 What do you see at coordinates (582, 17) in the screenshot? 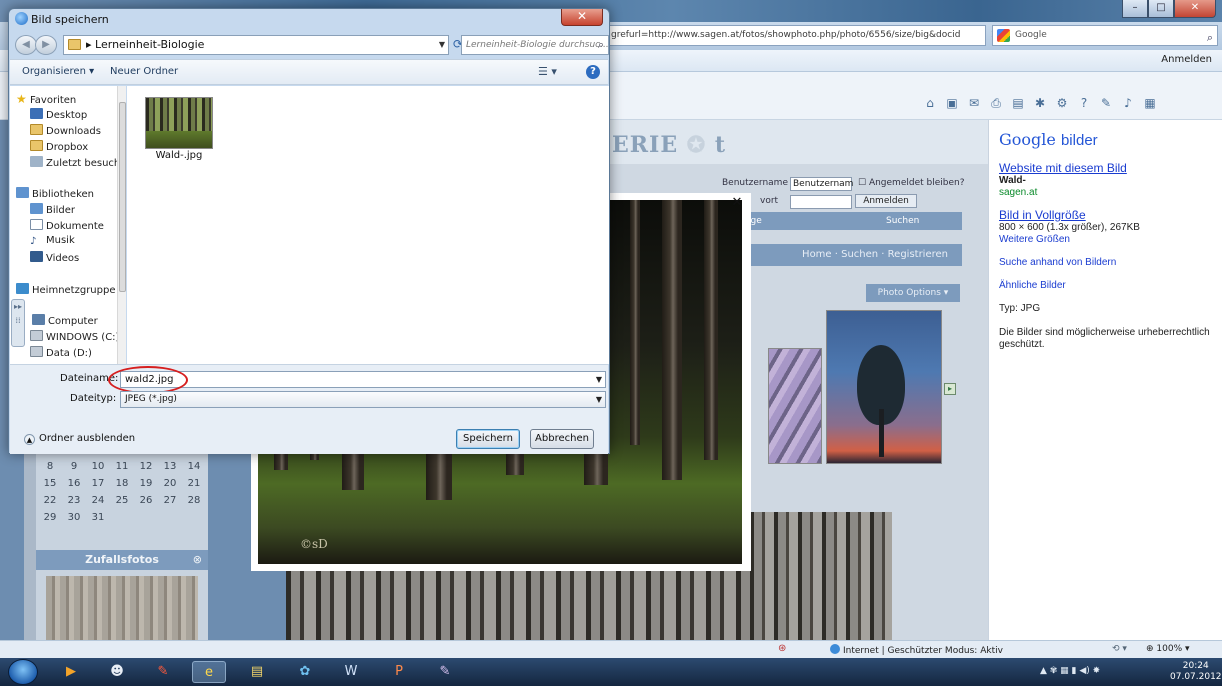
I see `dialog-close-button: ✕` at bounding box center [582, 17].